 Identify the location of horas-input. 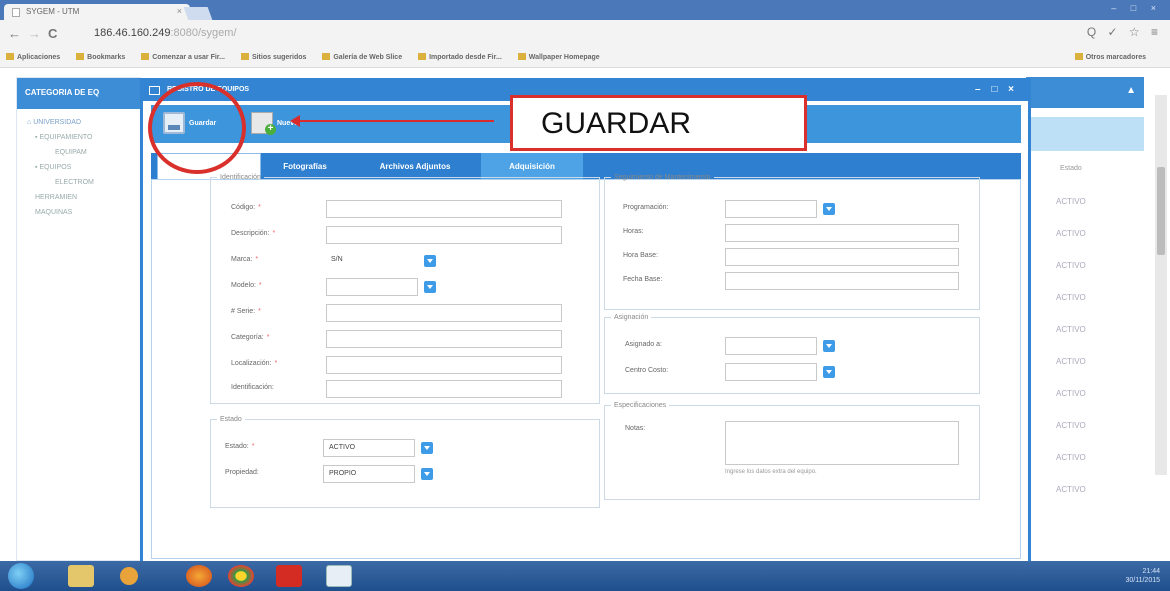
(842, 233).